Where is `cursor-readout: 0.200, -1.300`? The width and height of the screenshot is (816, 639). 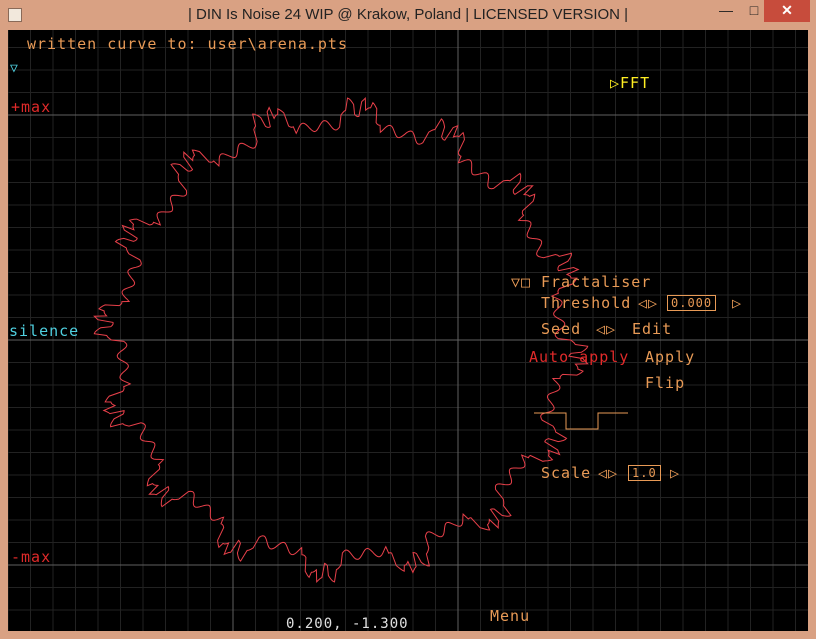 cursor-readout: 0.200, -1.300 is located at coordinates (347, 623).